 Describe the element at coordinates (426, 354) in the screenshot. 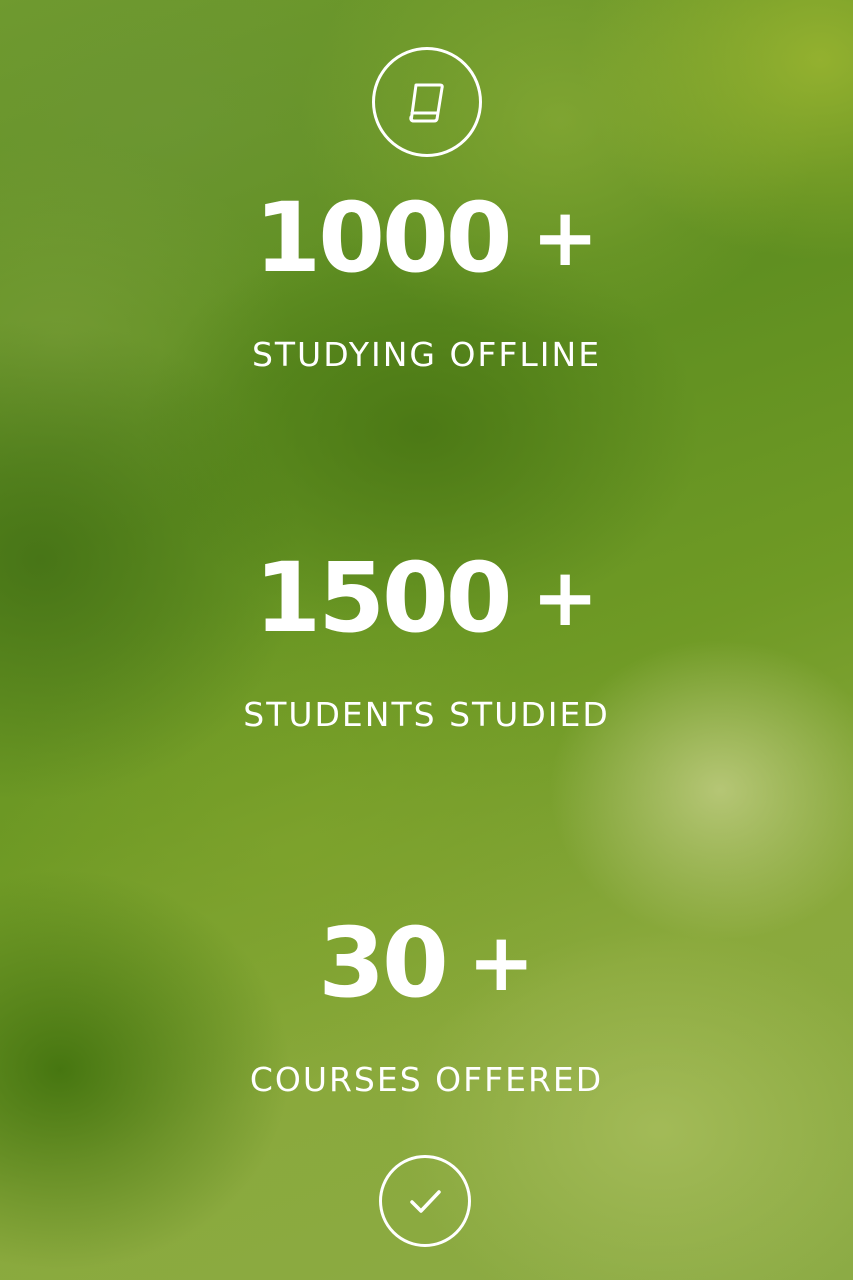

I see `stat-label: STUDYING OFFLINE` at that location.